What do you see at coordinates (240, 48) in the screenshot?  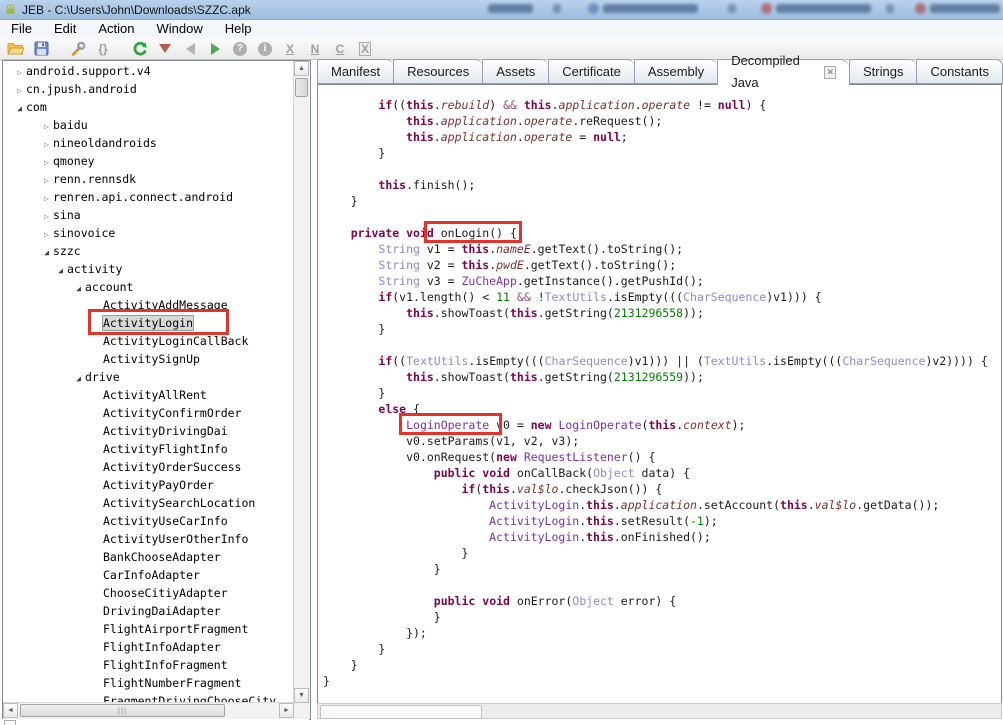 I see `help-icon: ?` at bounding box center [240, 48].